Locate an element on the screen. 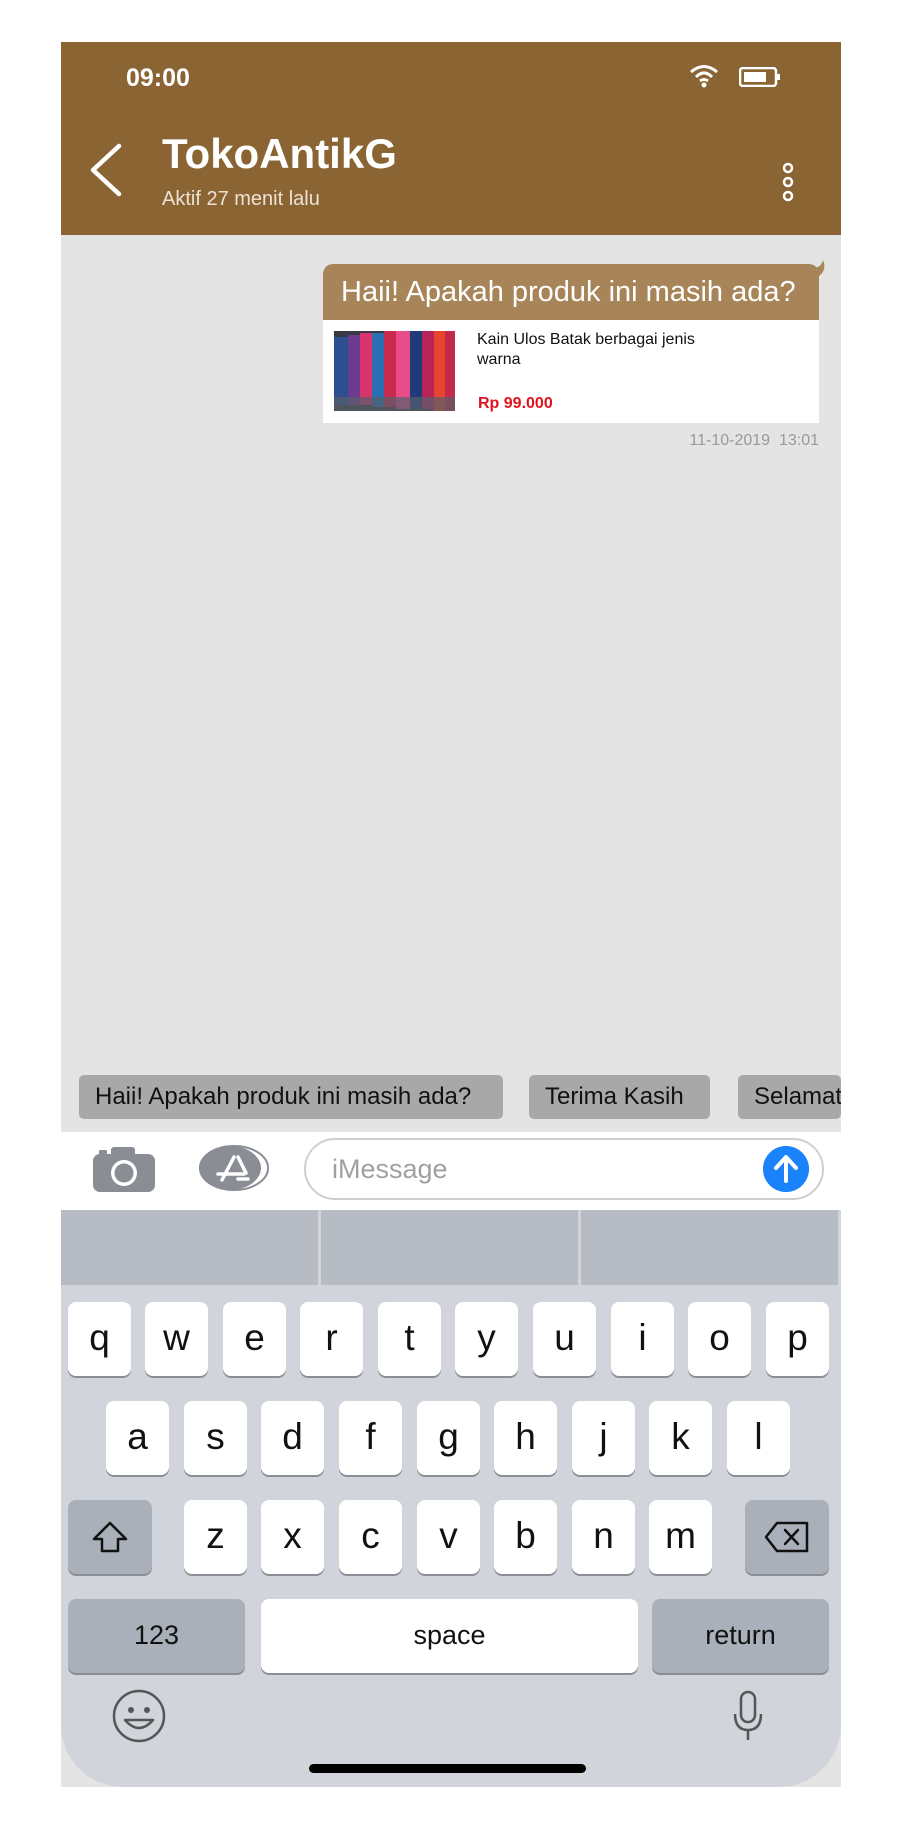 The image size is (898, 1825). microphone-icon is located at coordinates (748, 1716).